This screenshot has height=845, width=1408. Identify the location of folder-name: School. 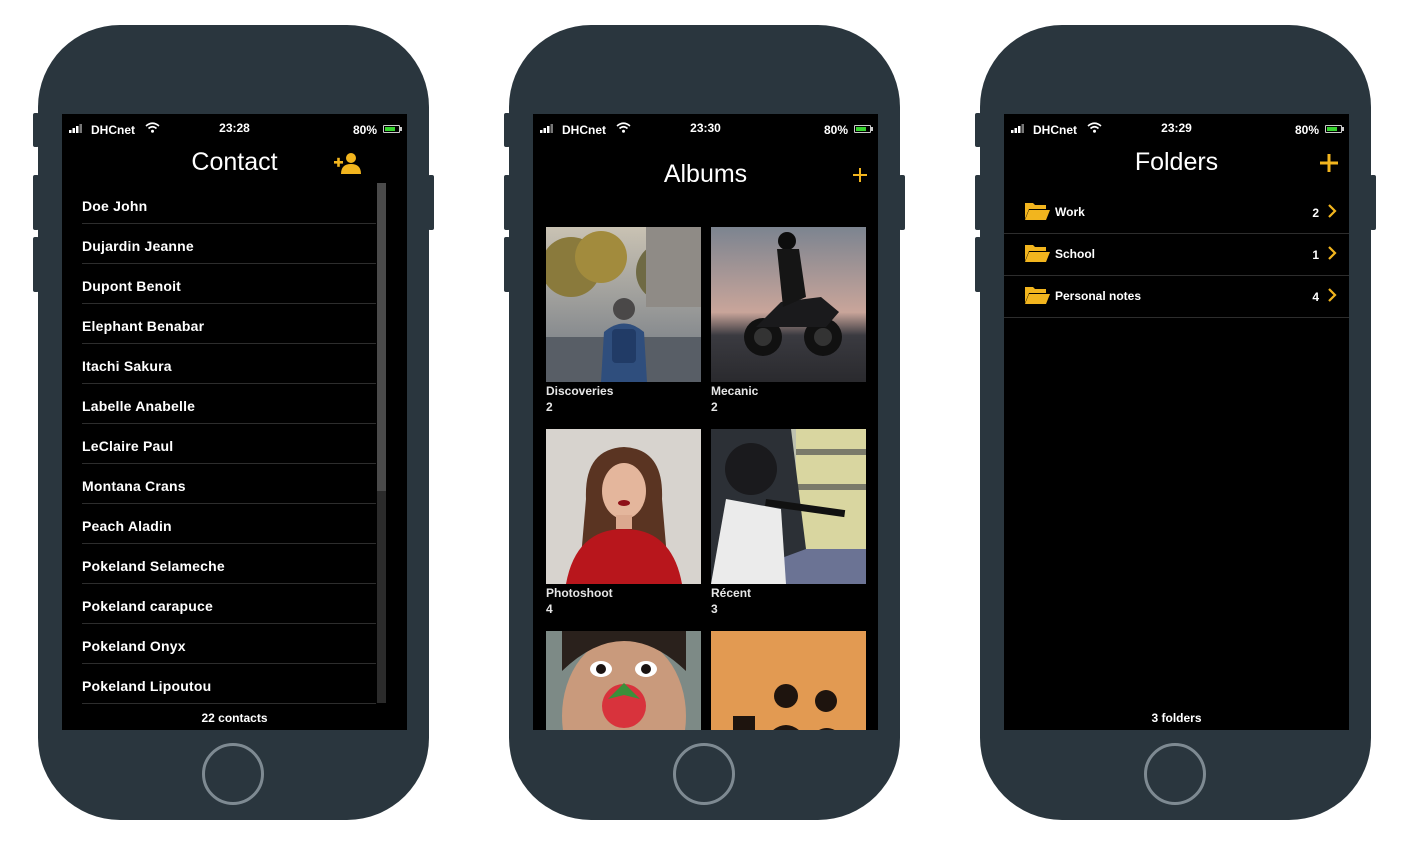
(1075, 254).